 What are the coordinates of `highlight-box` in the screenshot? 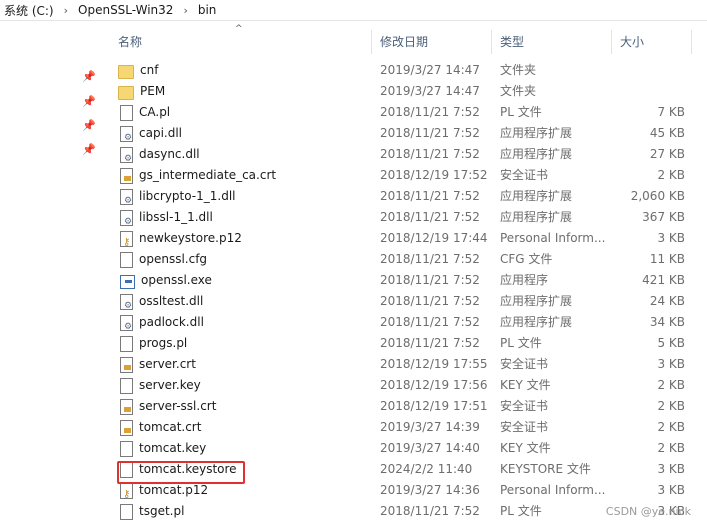 It's located at (181, 472).